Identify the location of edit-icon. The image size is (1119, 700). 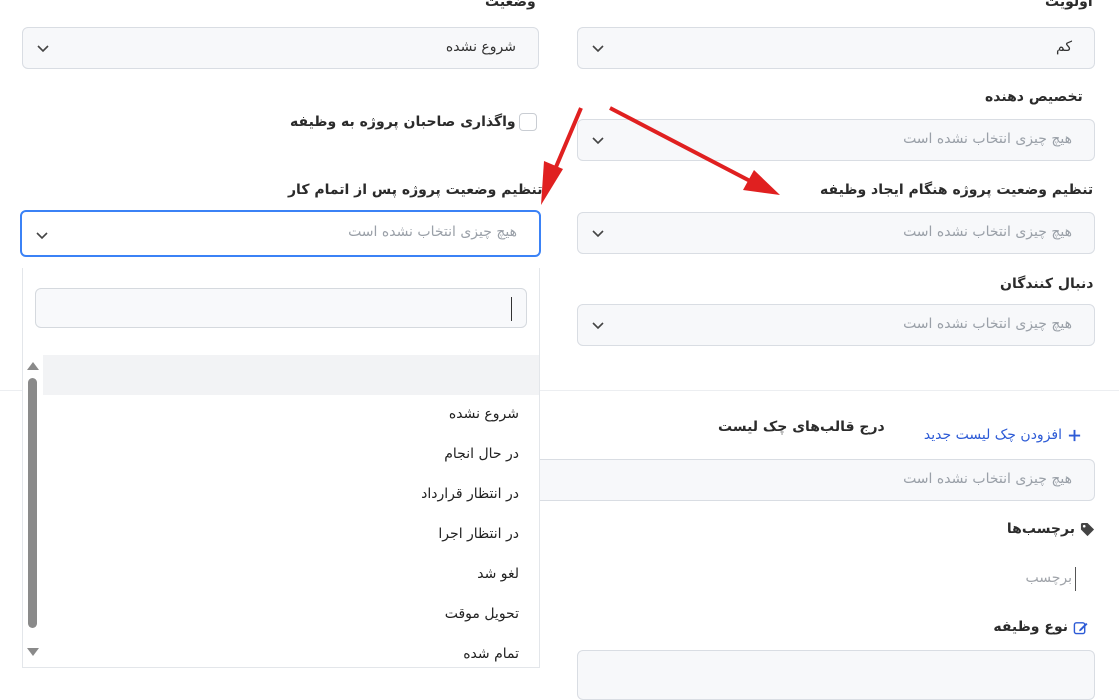
(1080, 628).